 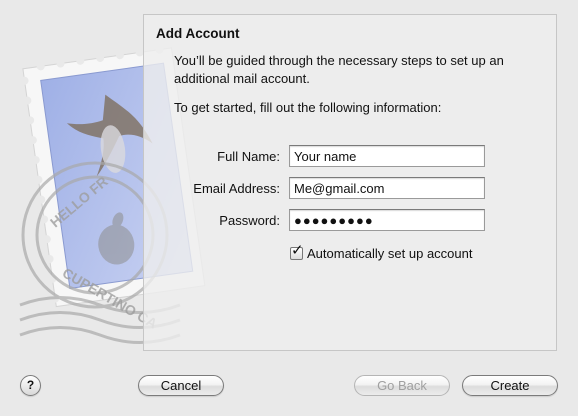 What do you see at coordinates (387, 220) in the screenshot?
I see `password-field` at bounding box center [387, 220].